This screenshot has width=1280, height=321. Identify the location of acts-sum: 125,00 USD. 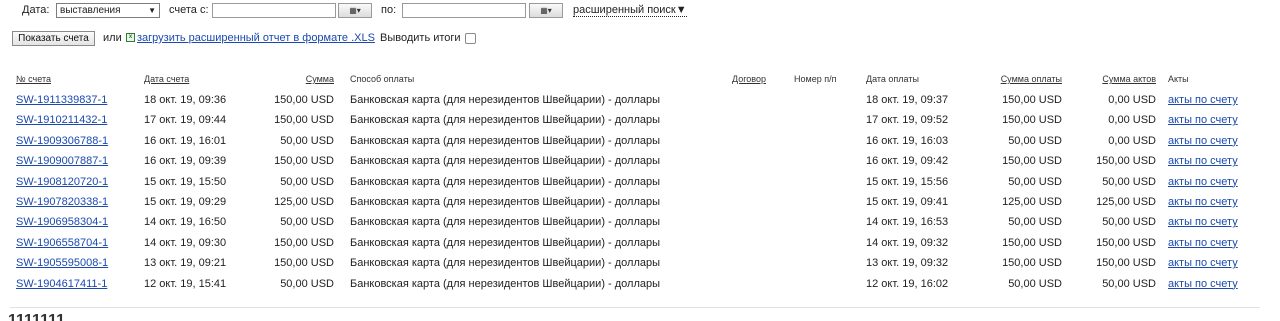
(1126, 201).